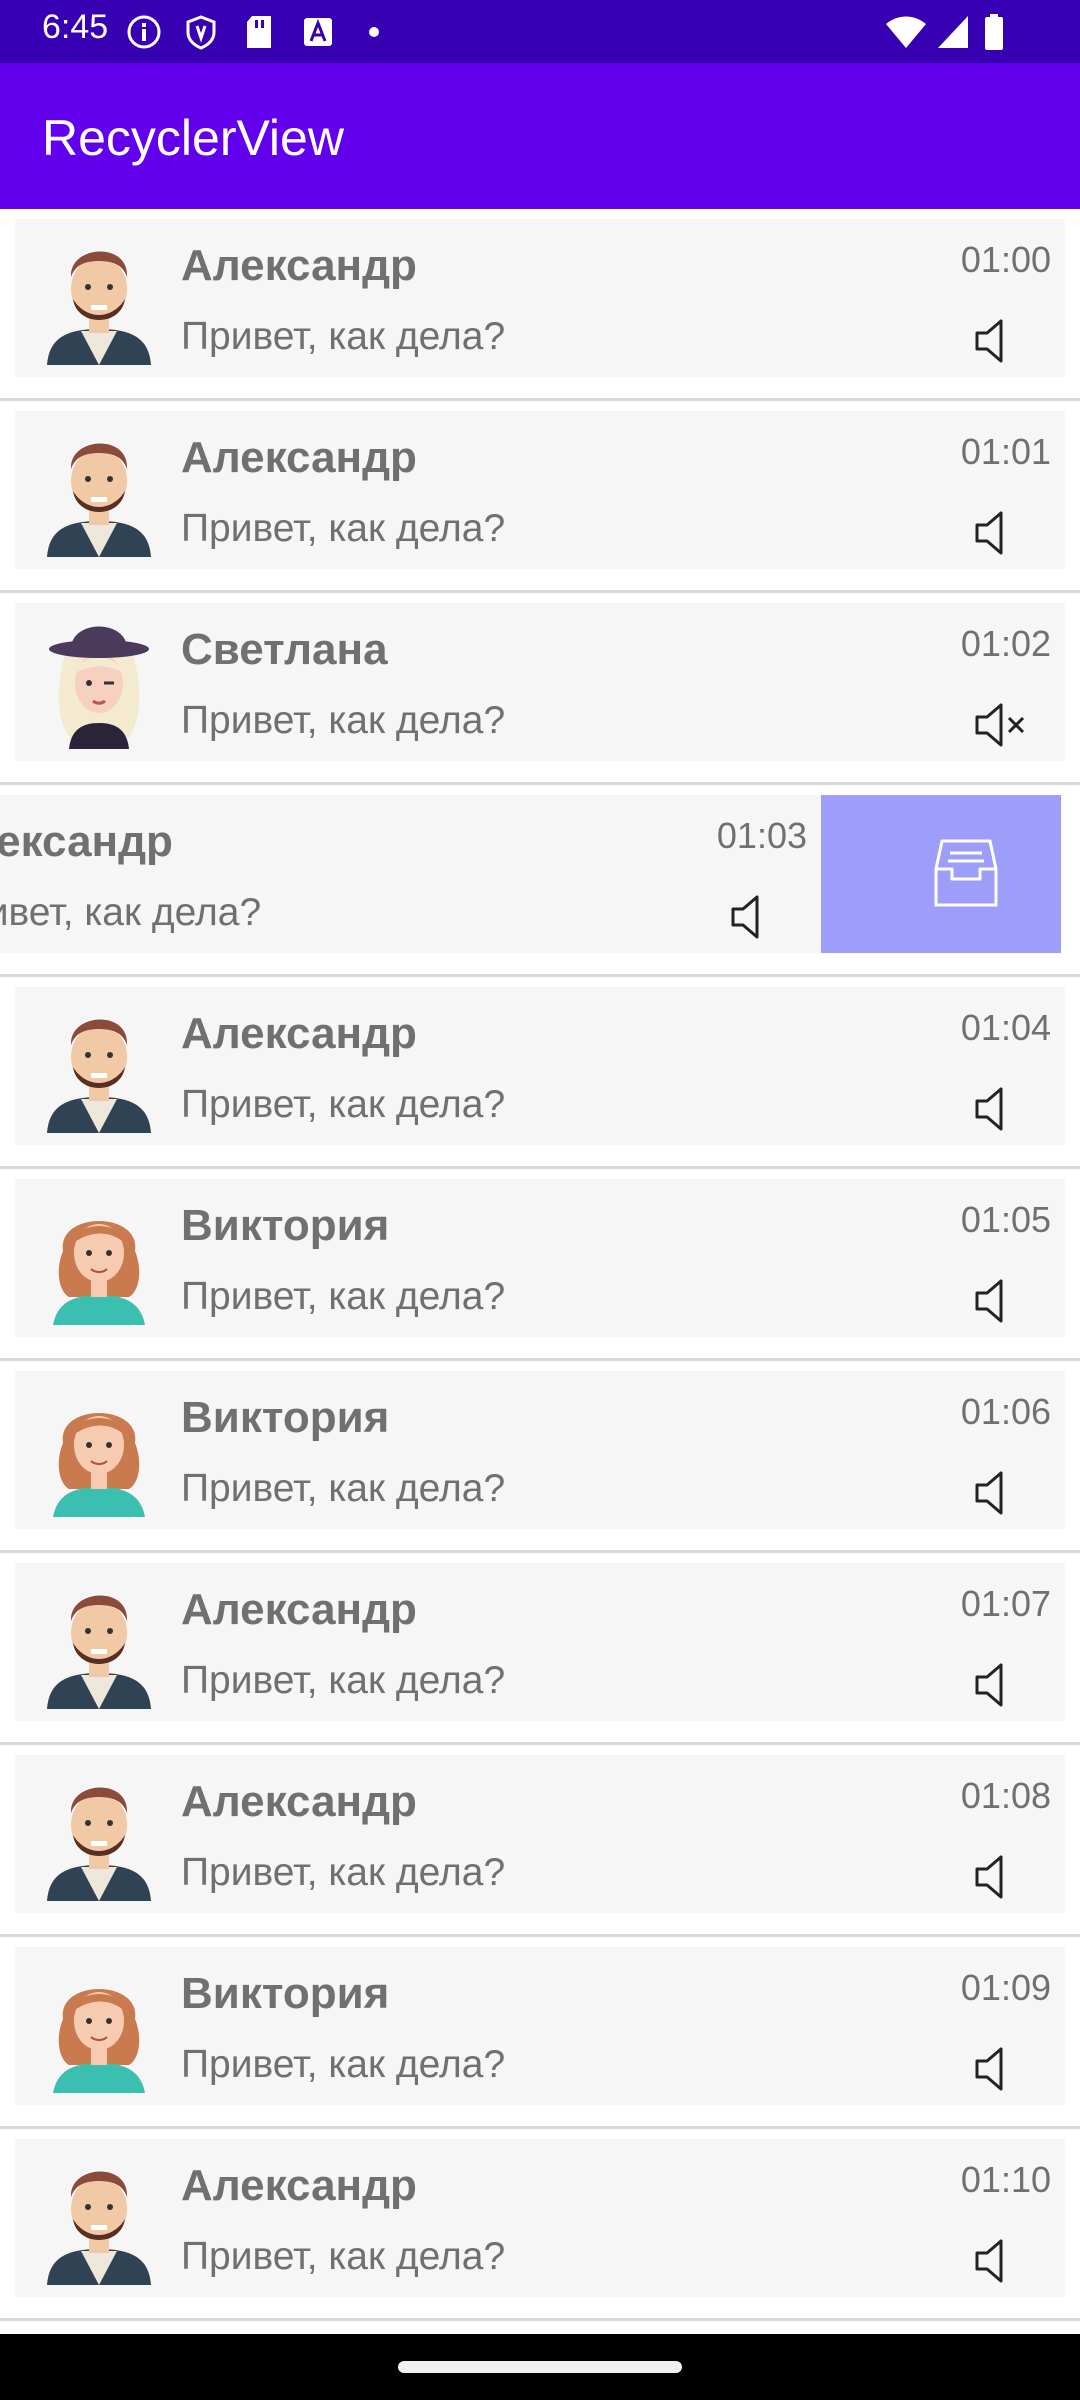 The image size is (1080, 2400). I want to click on message-time: 01:05, so click(1005, 1219).